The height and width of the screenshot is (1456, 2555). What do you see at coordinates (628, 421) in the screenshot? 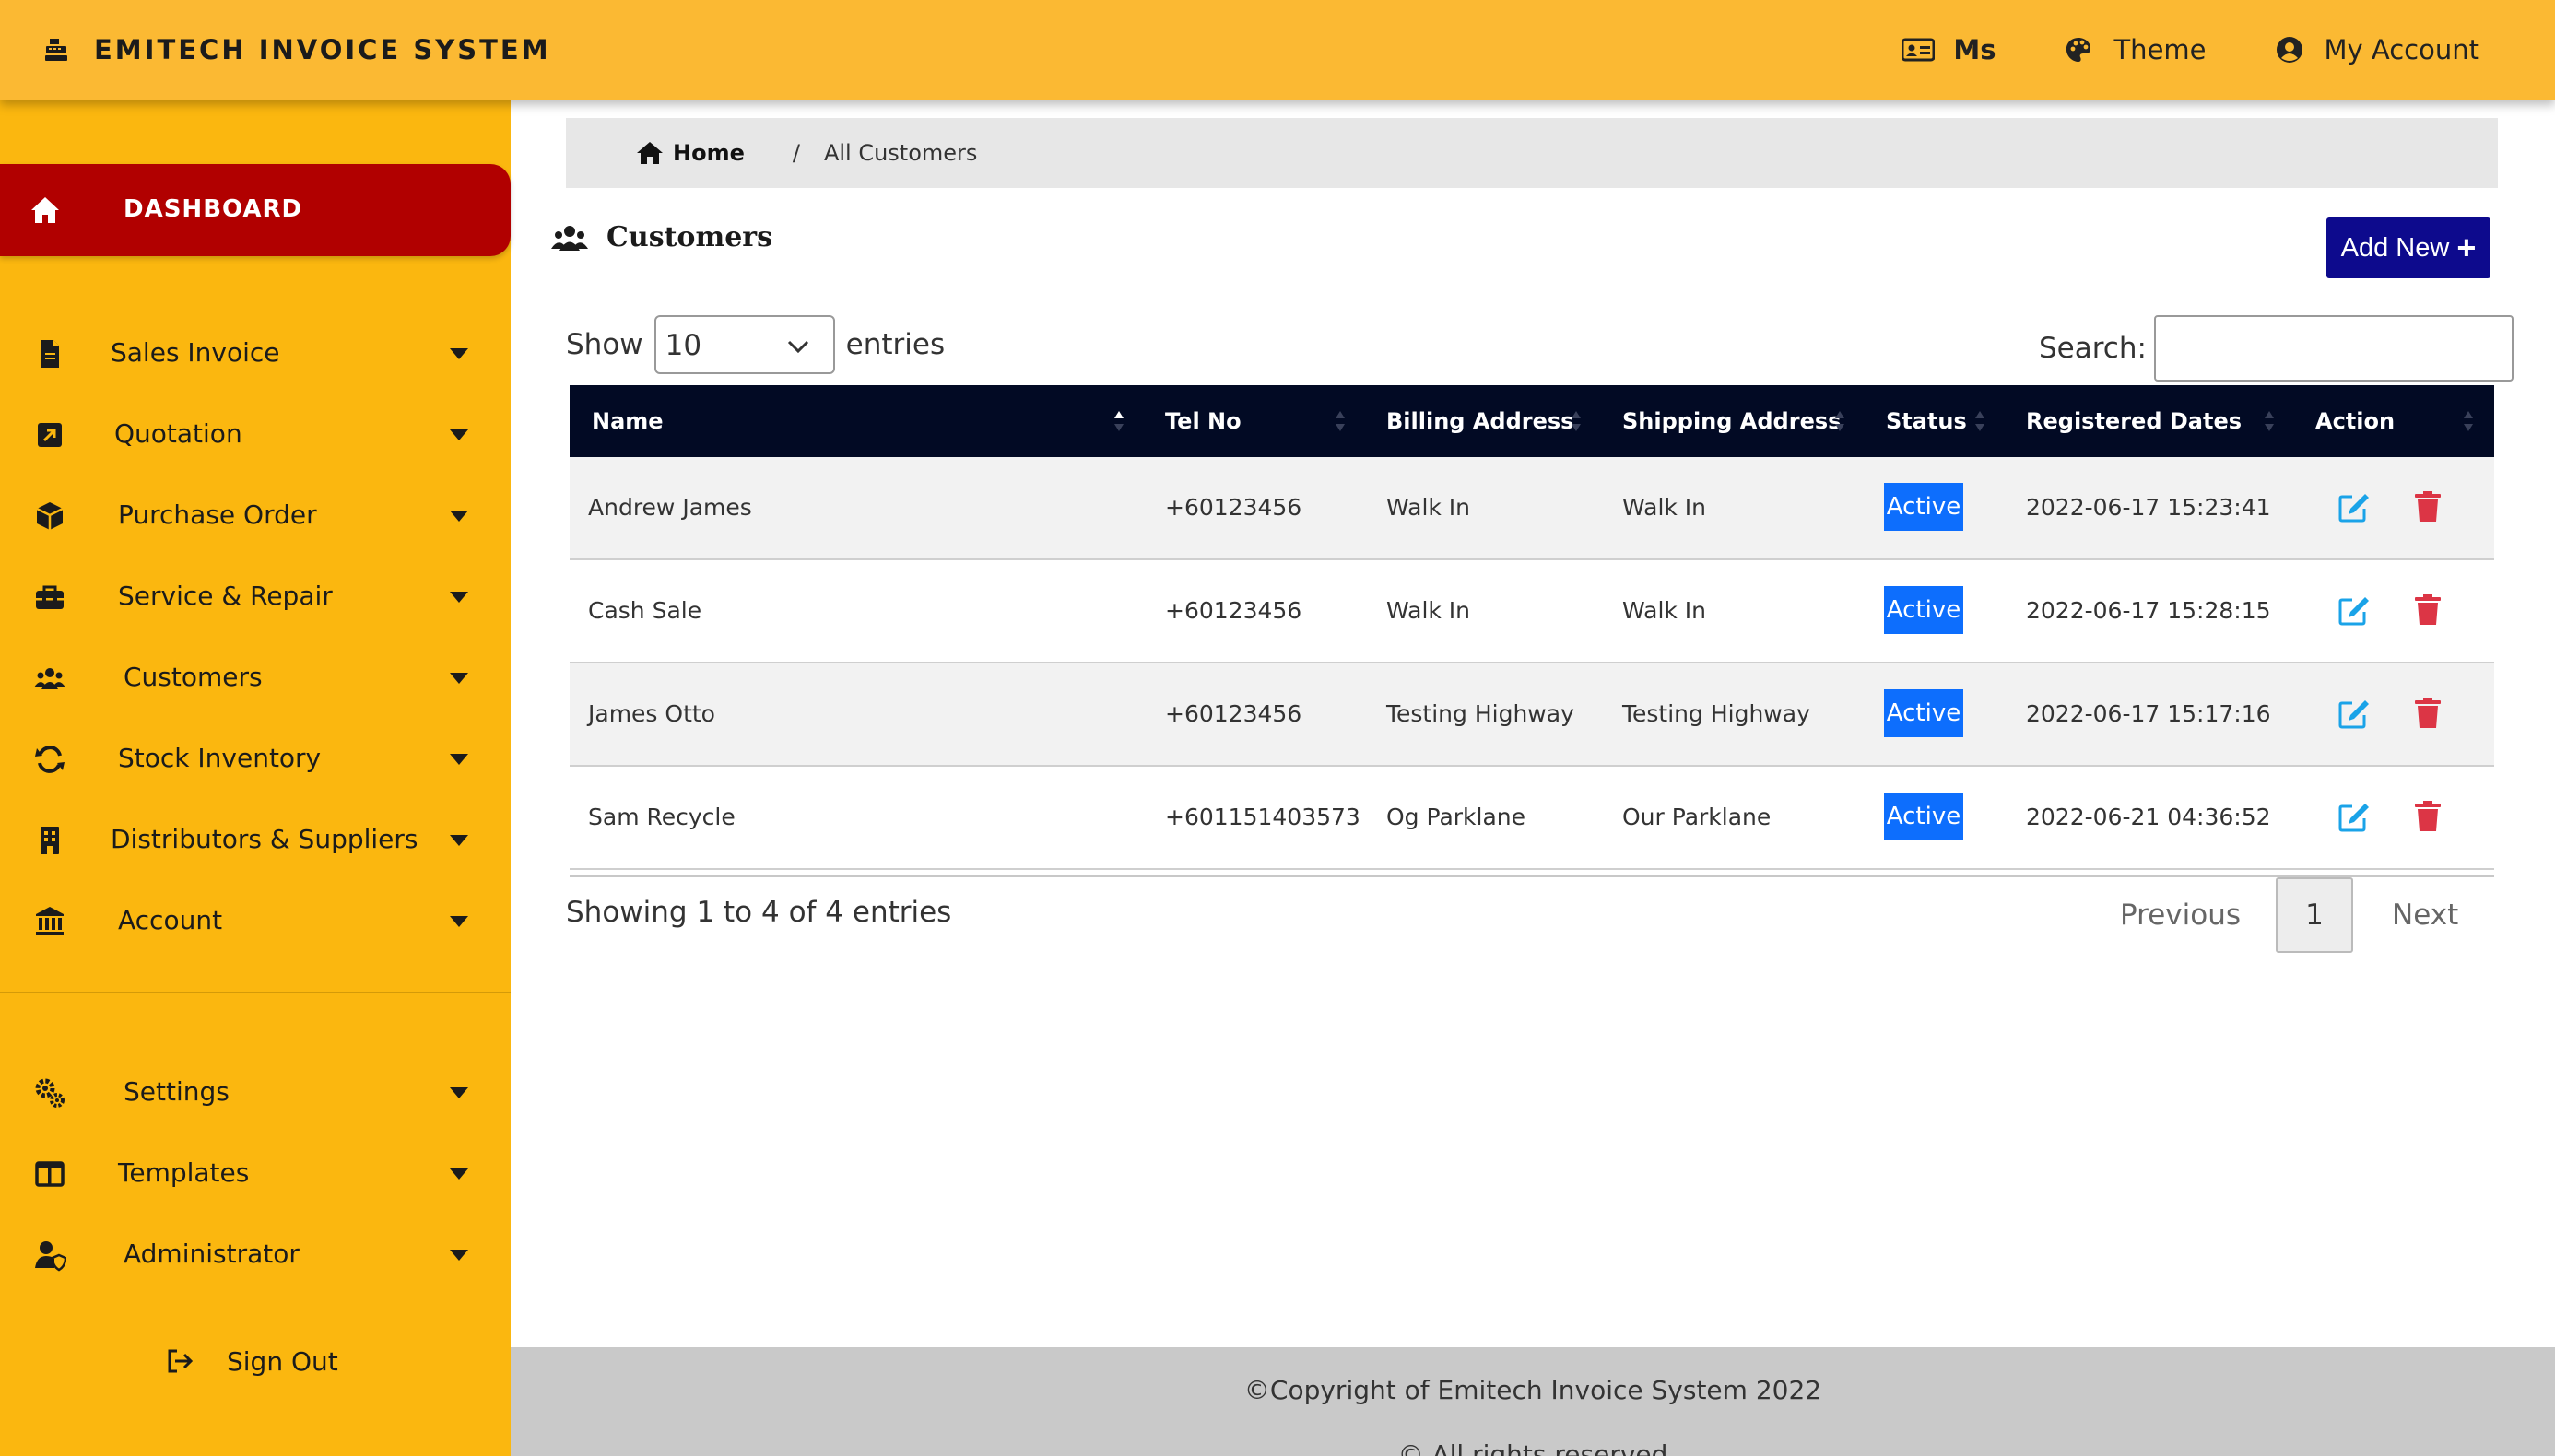
I see `column-header-name: Name` at bounding box center [628, 421].